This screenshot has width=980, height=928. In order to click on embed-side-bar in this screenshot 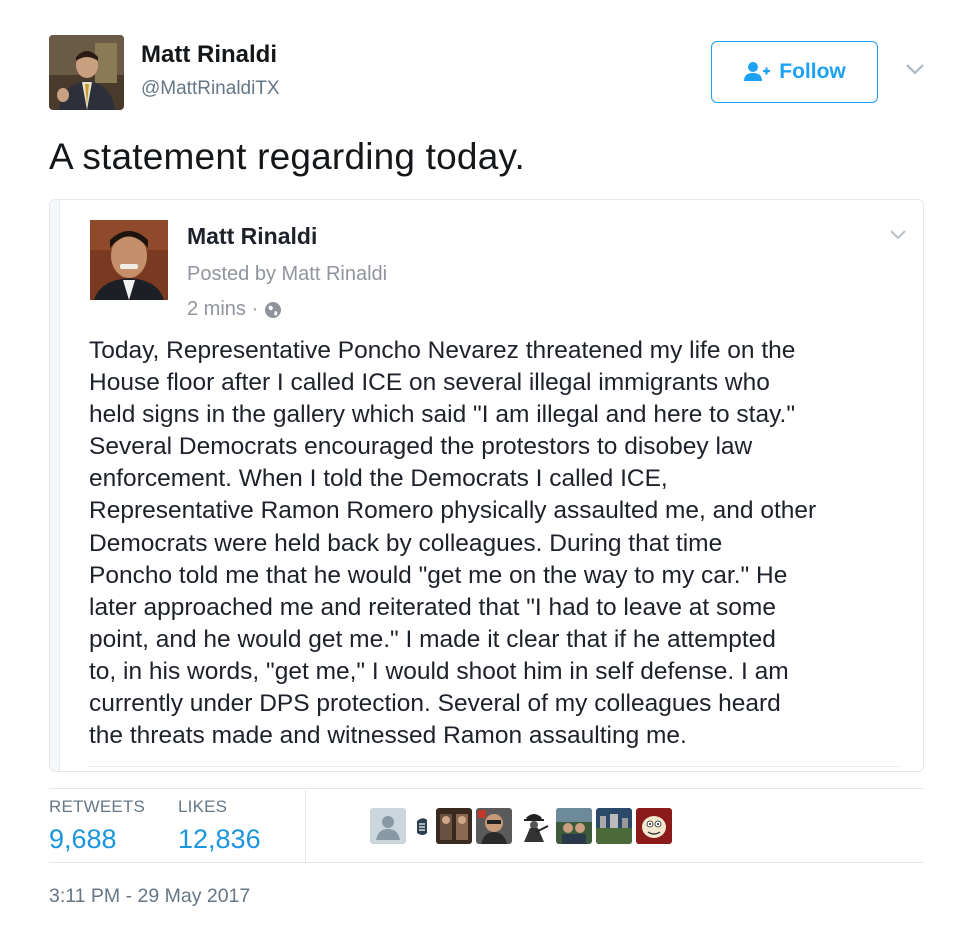, I will do `click(55, 485)`.